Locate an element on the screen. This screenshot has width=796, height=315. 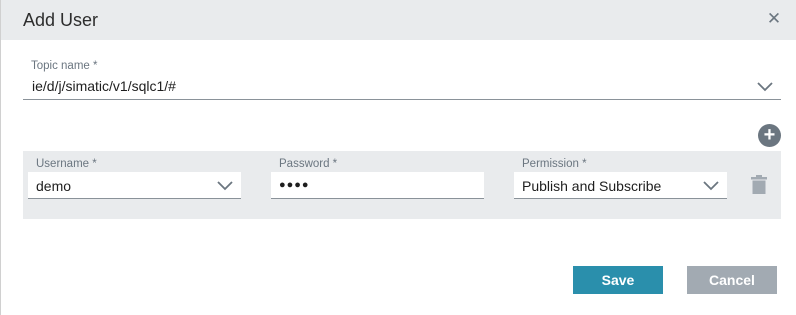
trash-icon is located at coordinates (759, 184).